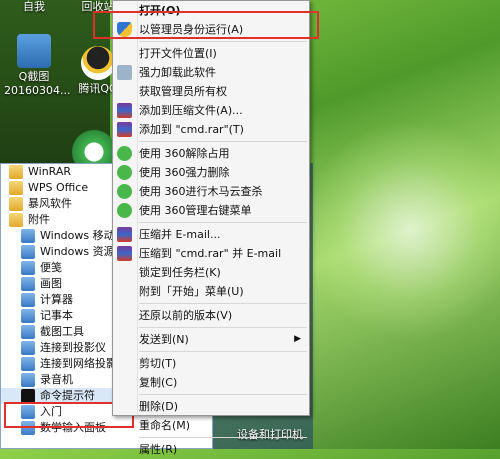 The width and height of the screenshot is (500, 459). I want to click on start-menu-item-label: 连接到投影仪, so click(73, 347).